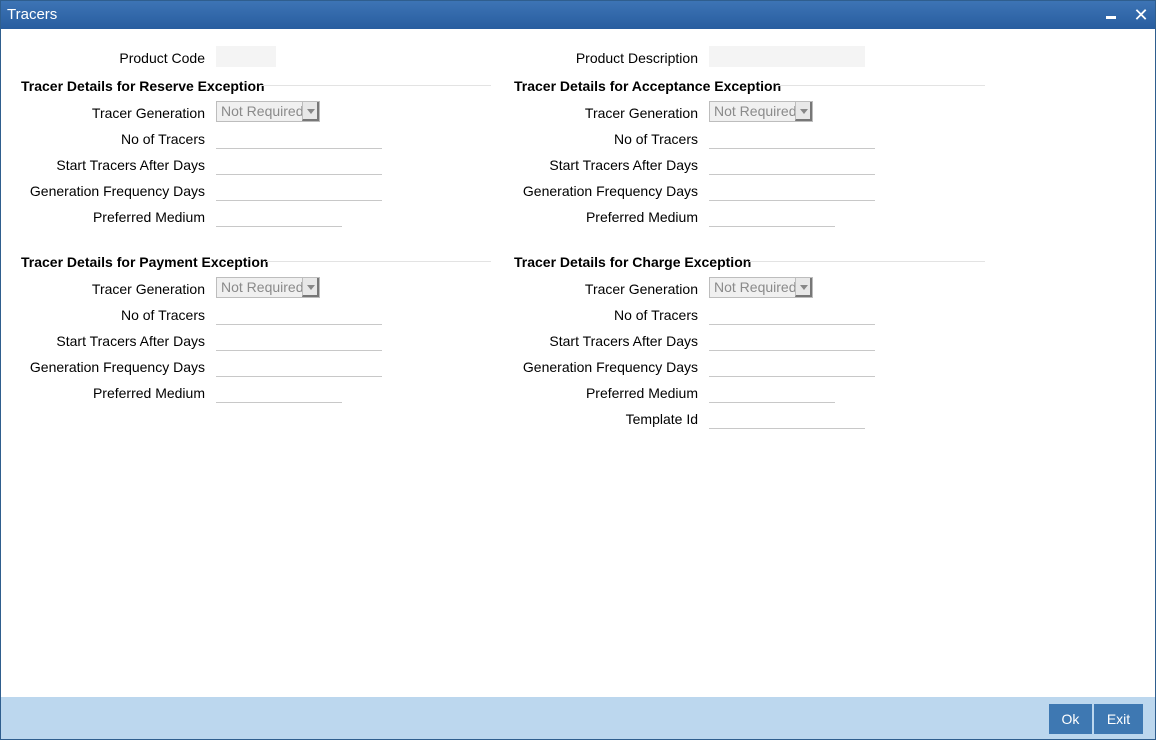  Describe the element at coordinates (610, 191) in the screenshot. I see `acceptance-frequency-days-label: Generation Frequency Days` at that location.